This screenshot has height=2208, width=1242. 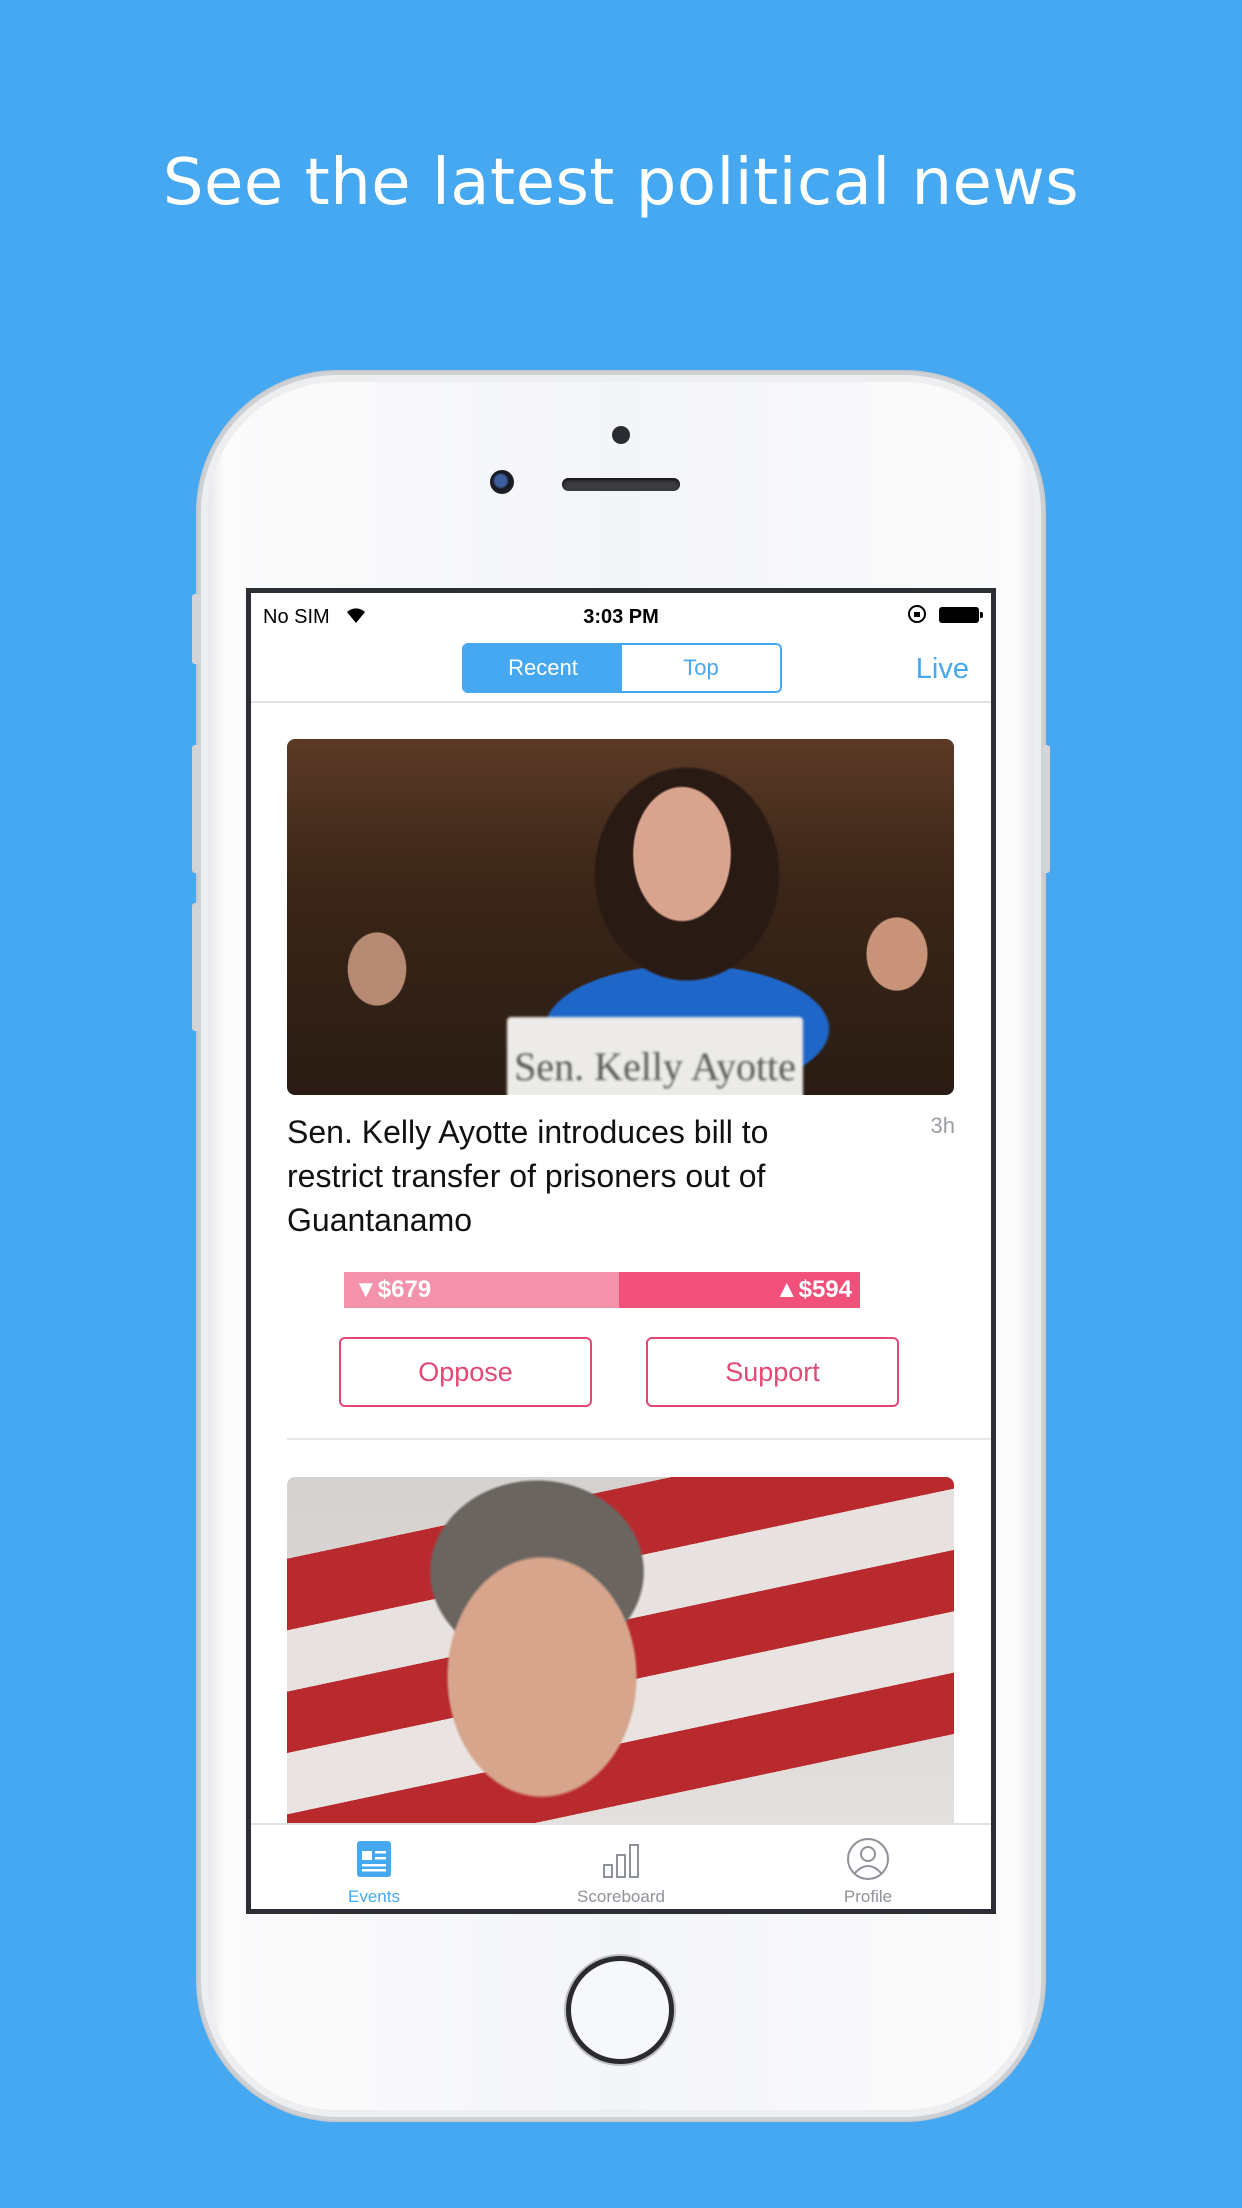 What do you see at coordinates (868, 1859) in the screenshot?
I see `person-icon` at bounding box center [868, 1859].